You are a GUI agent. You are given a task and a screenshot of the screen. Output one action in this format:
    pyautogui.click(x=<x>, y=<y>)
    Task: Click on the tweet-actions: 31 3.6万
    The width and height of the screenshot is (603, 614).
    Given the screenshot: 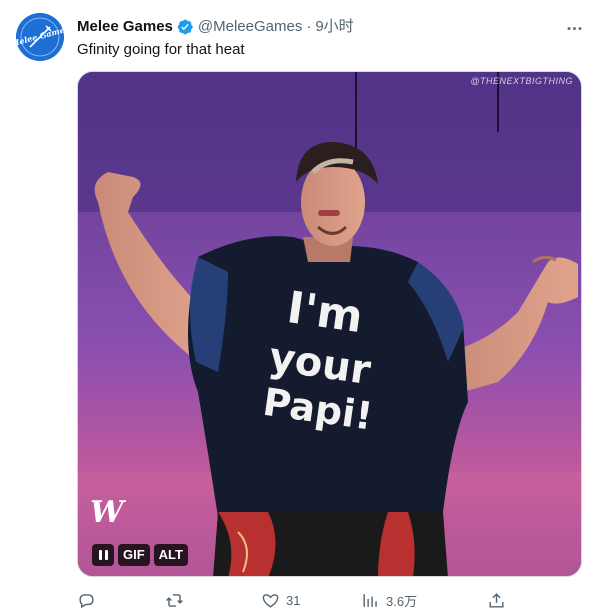 What is the action you would take?
    pyautogui.click(x=292, y=600)
    